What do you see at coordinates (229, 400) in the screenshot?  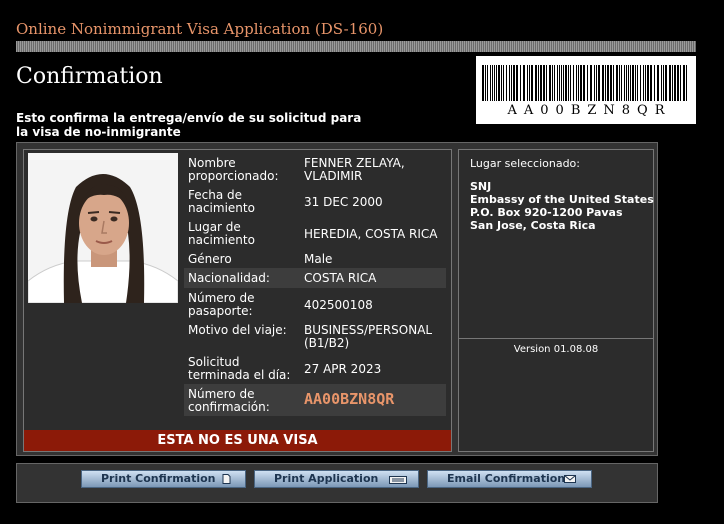 I see `field-label-confirmation-number: Número de confirmación:` at bounding box center [229, 400].